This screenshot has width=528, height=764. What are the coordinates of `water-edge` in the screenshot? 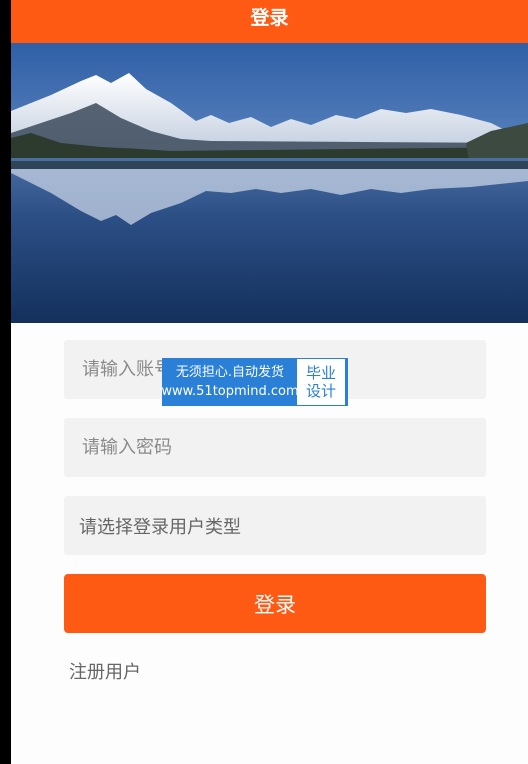 It's located at (269, 165).